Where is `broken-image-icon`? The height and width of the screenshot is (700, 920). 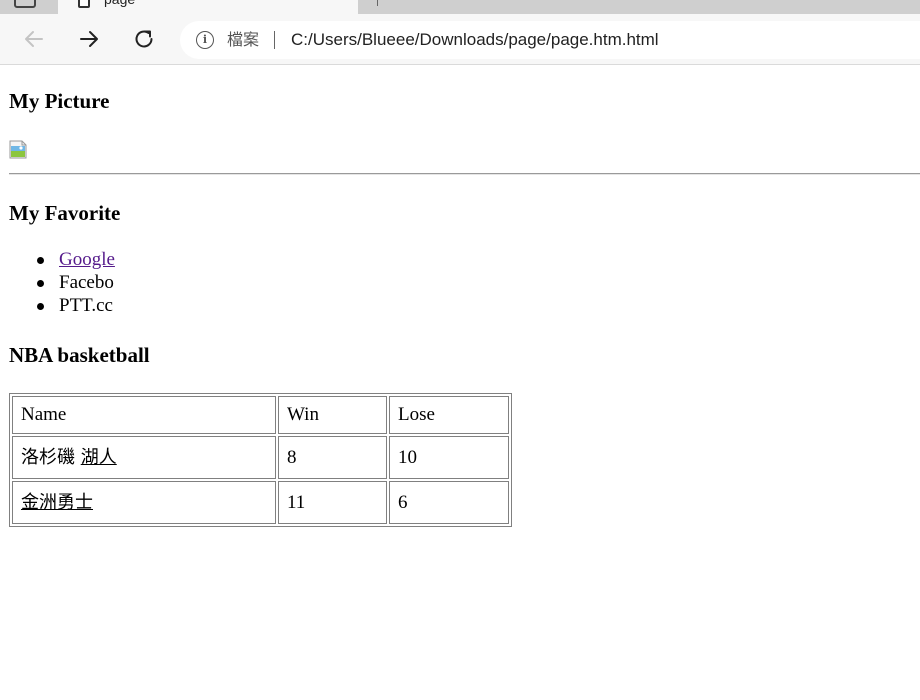 broken-image-icon is located at coordinates (18, 149).